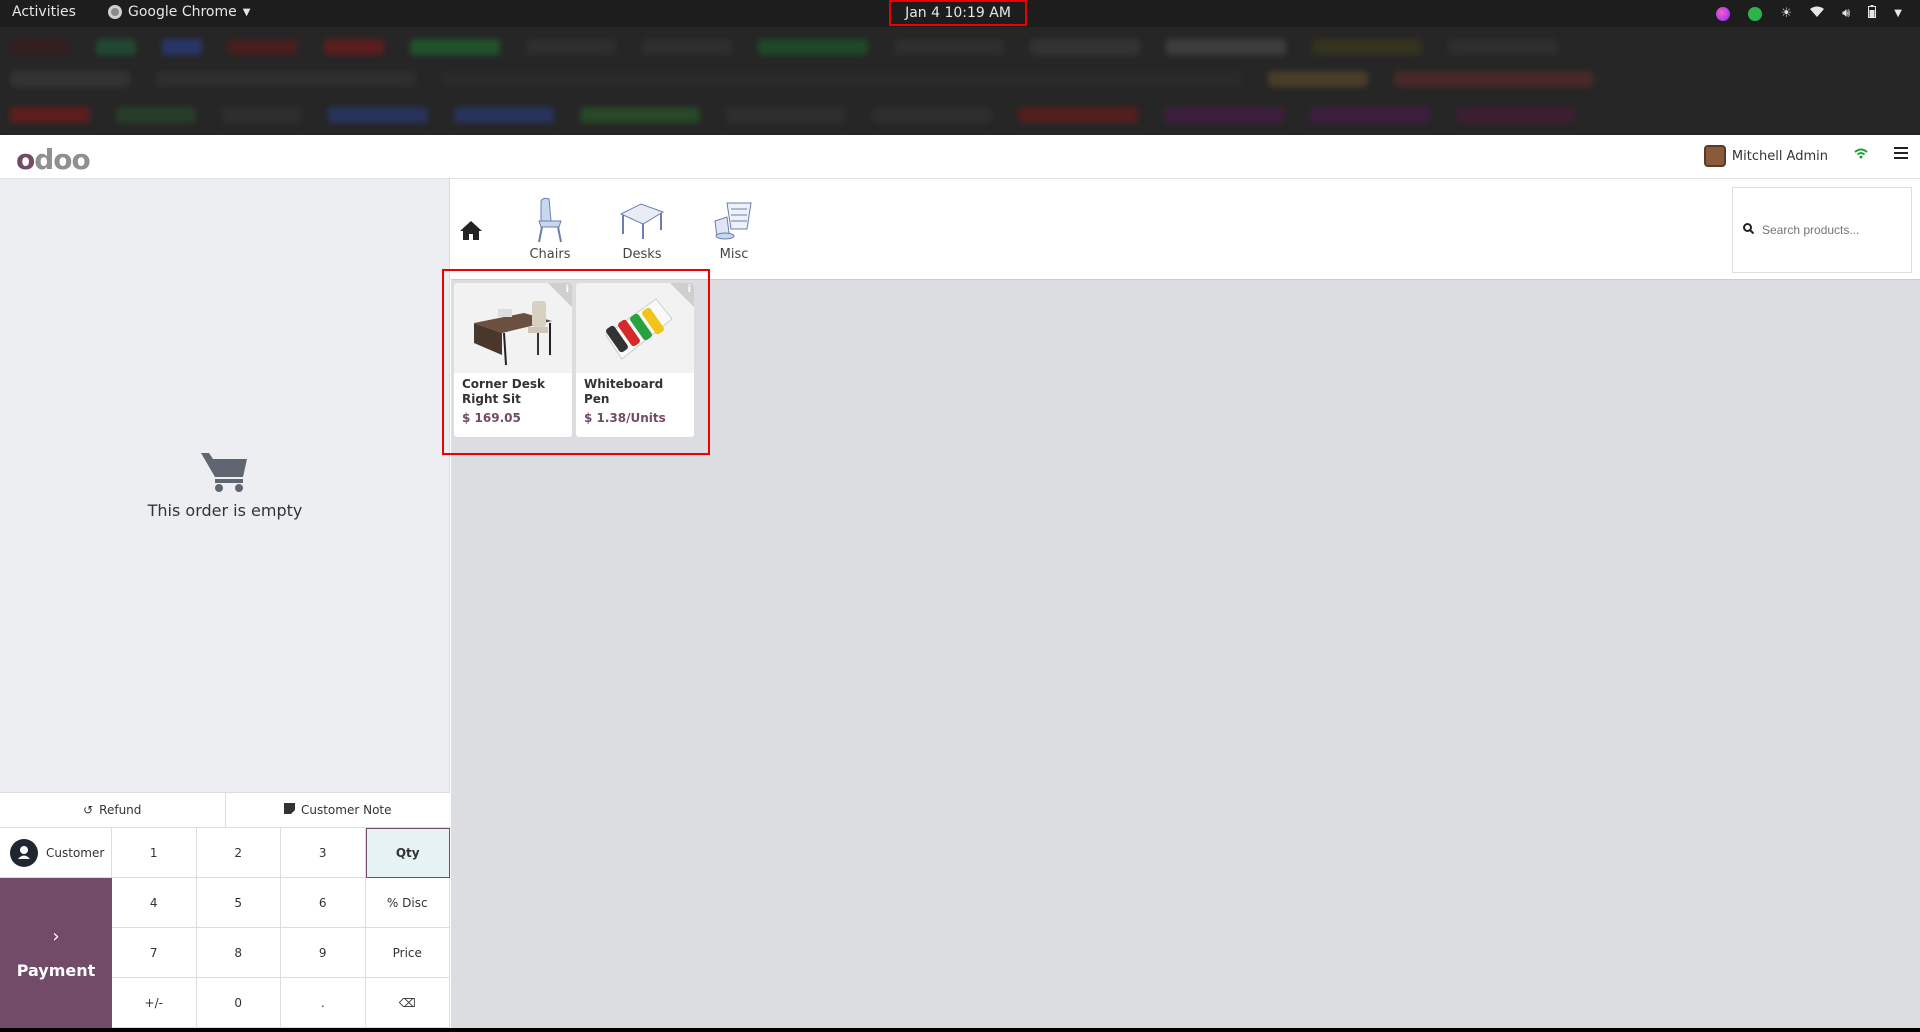 The height and width of the screenshot is (1032, 1920). What do you see at coordinates (323, 903) in the screenshot?
I see `numpad-key-6: 6` at bounding box center [323, 903].